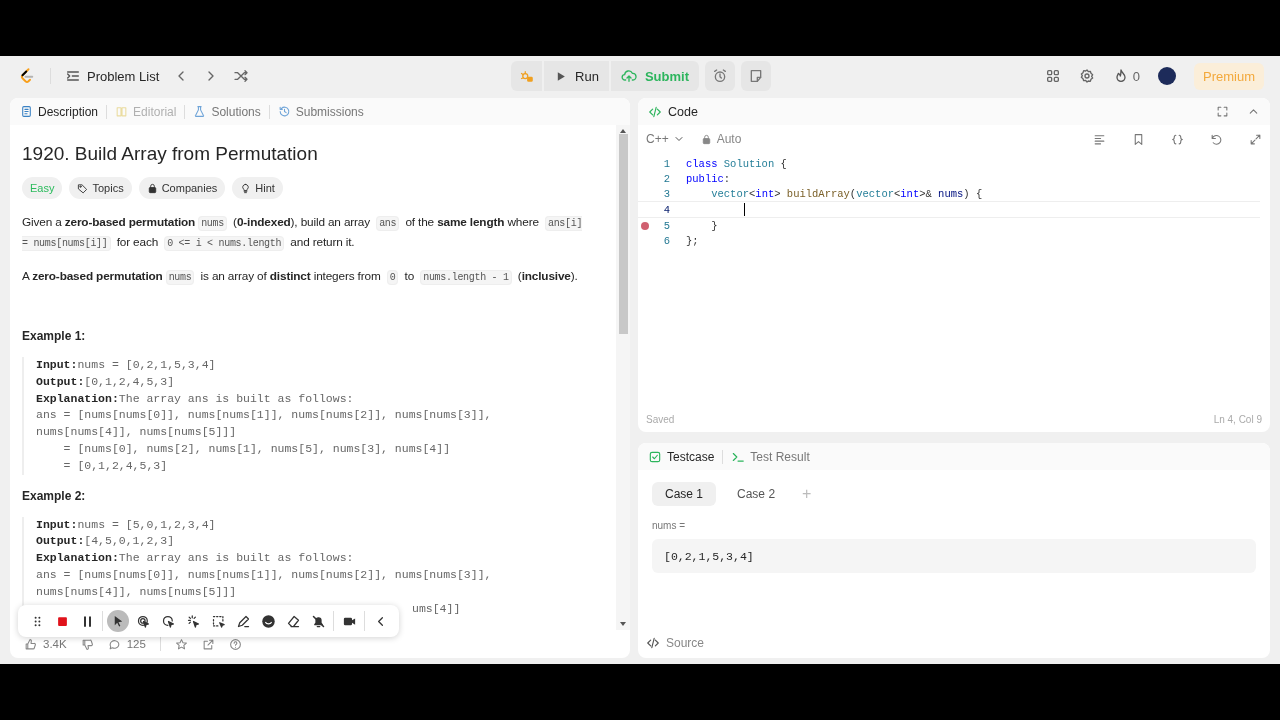 The image size is (1280, 720). What do you see at coordinates (846, 193) in the screenshot?
I see `code-line: vector<int> buildArray(vector<int>& nums) {` at bounding box center [846, 193].